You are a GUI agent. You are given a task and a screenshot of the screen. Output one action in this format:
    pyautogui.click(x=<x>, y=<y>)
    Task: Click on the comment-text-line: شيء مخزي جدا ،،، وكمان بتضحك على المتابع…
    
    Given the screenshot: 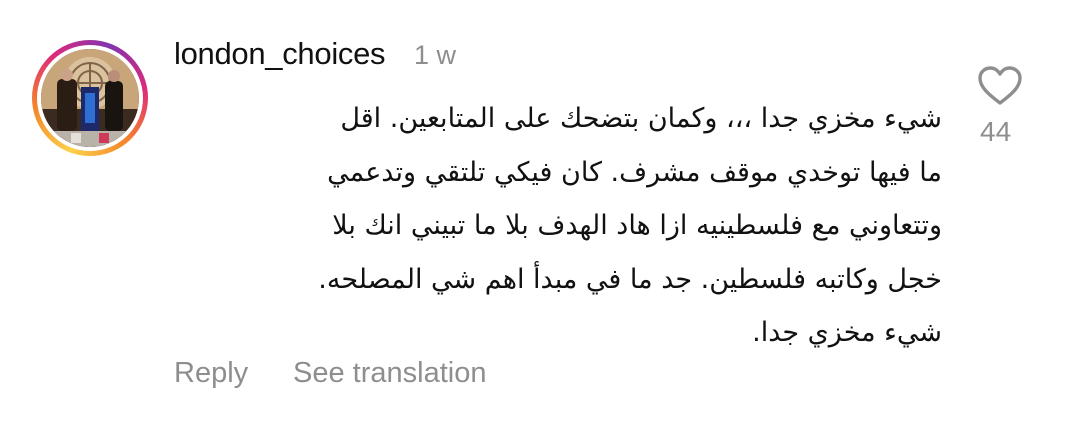 What is the action you would take?
    pyautogui.click(x=641, y=118)
    